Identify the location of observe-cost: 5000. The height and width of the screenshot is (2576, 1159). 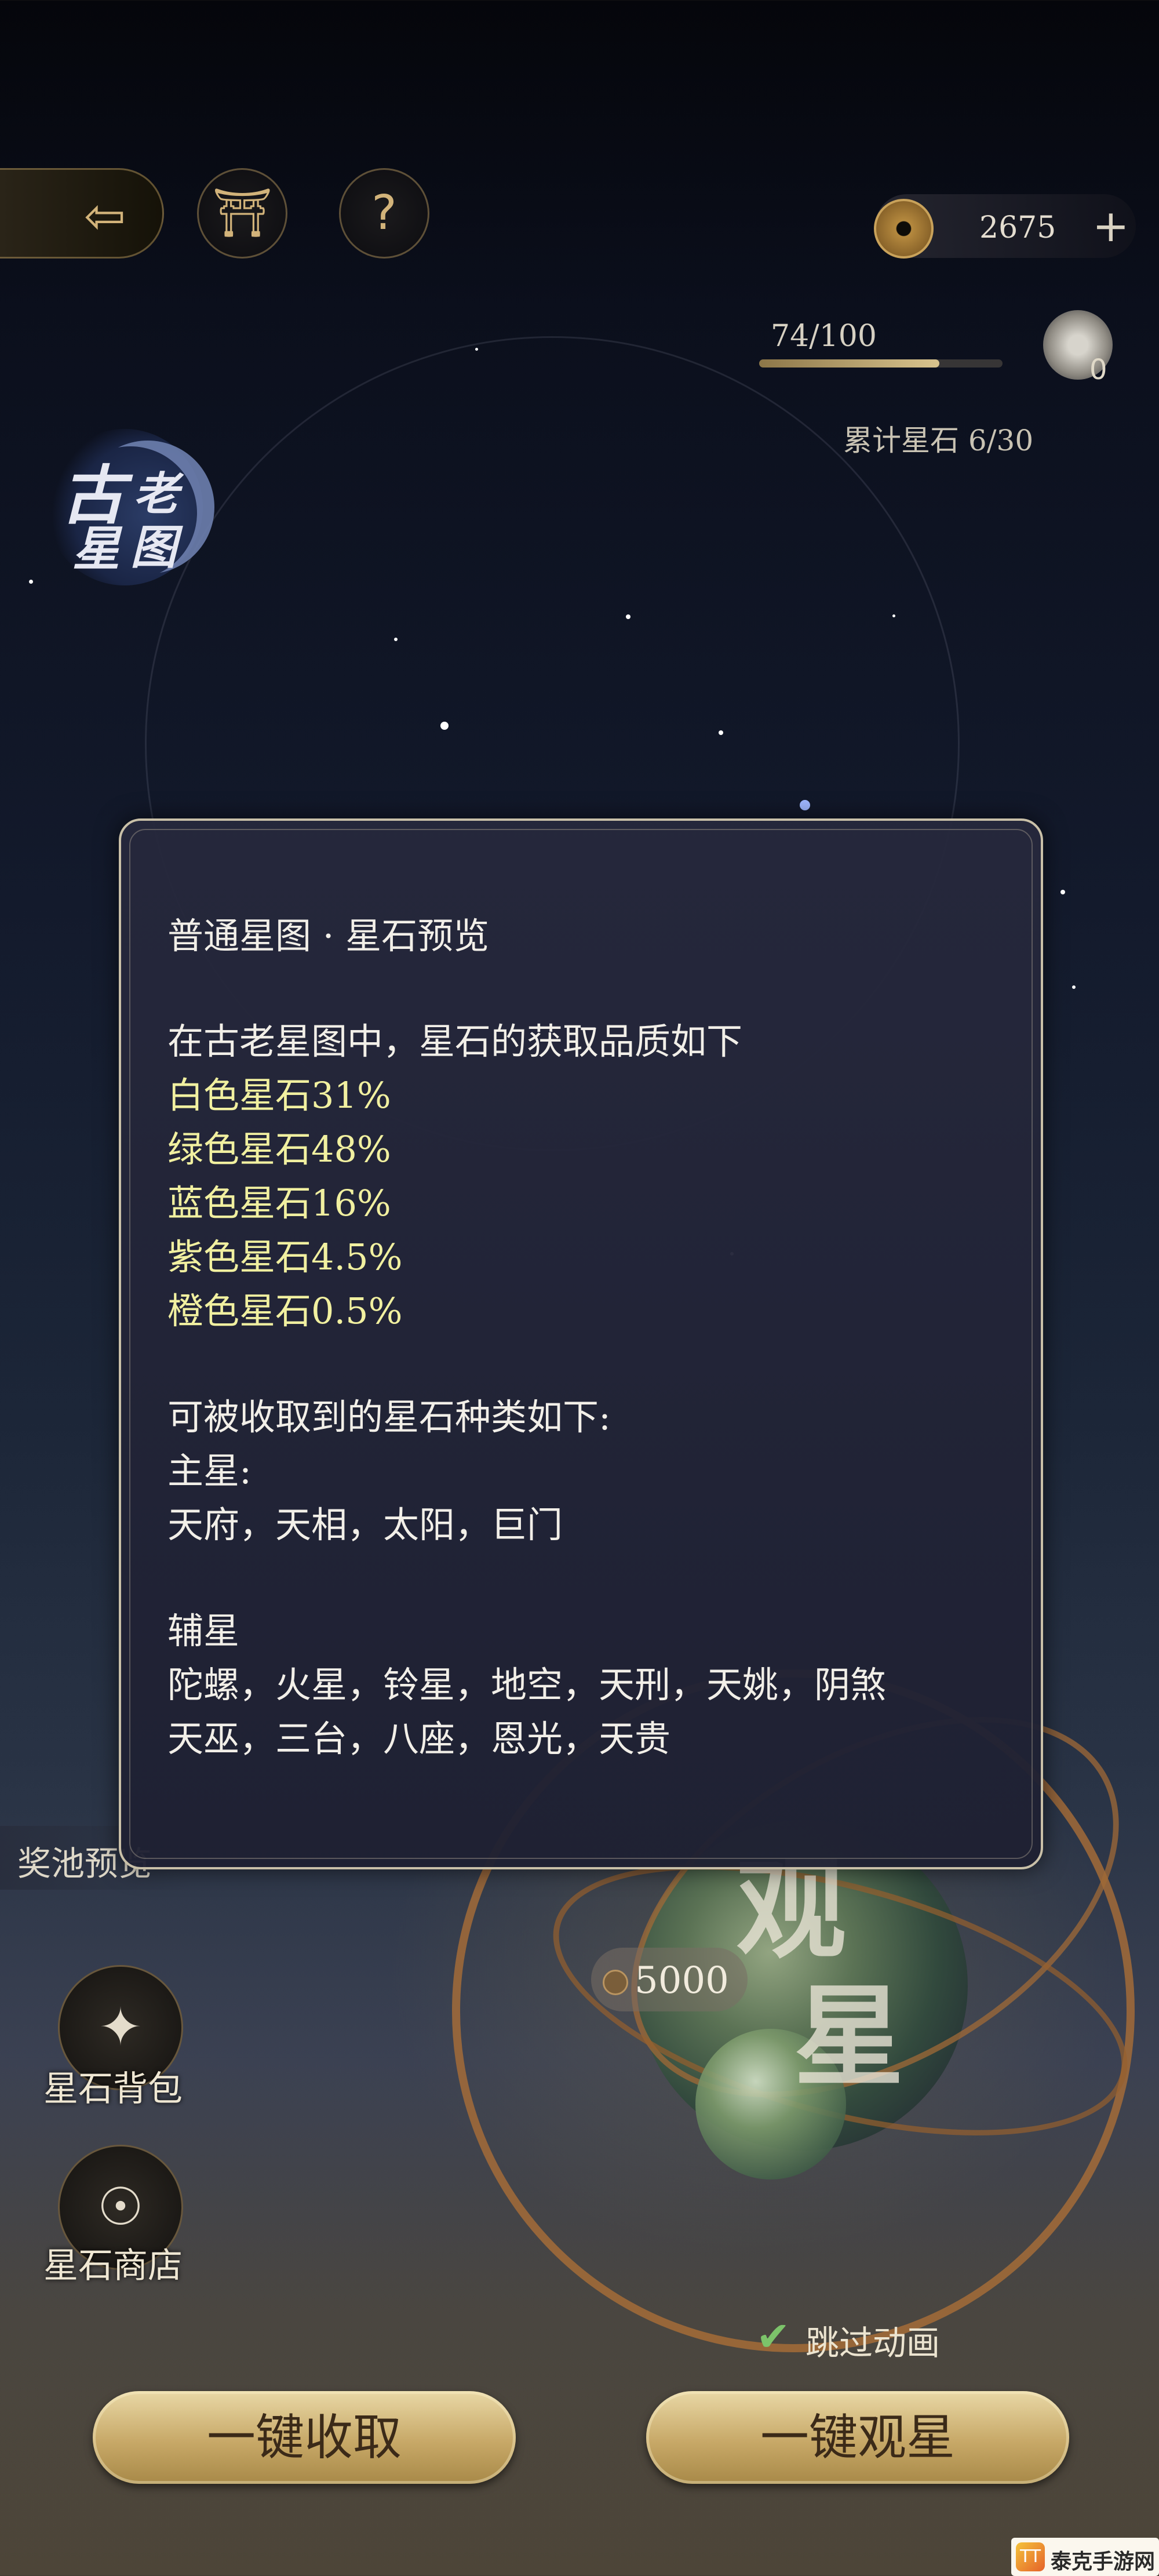
(669, 1980).